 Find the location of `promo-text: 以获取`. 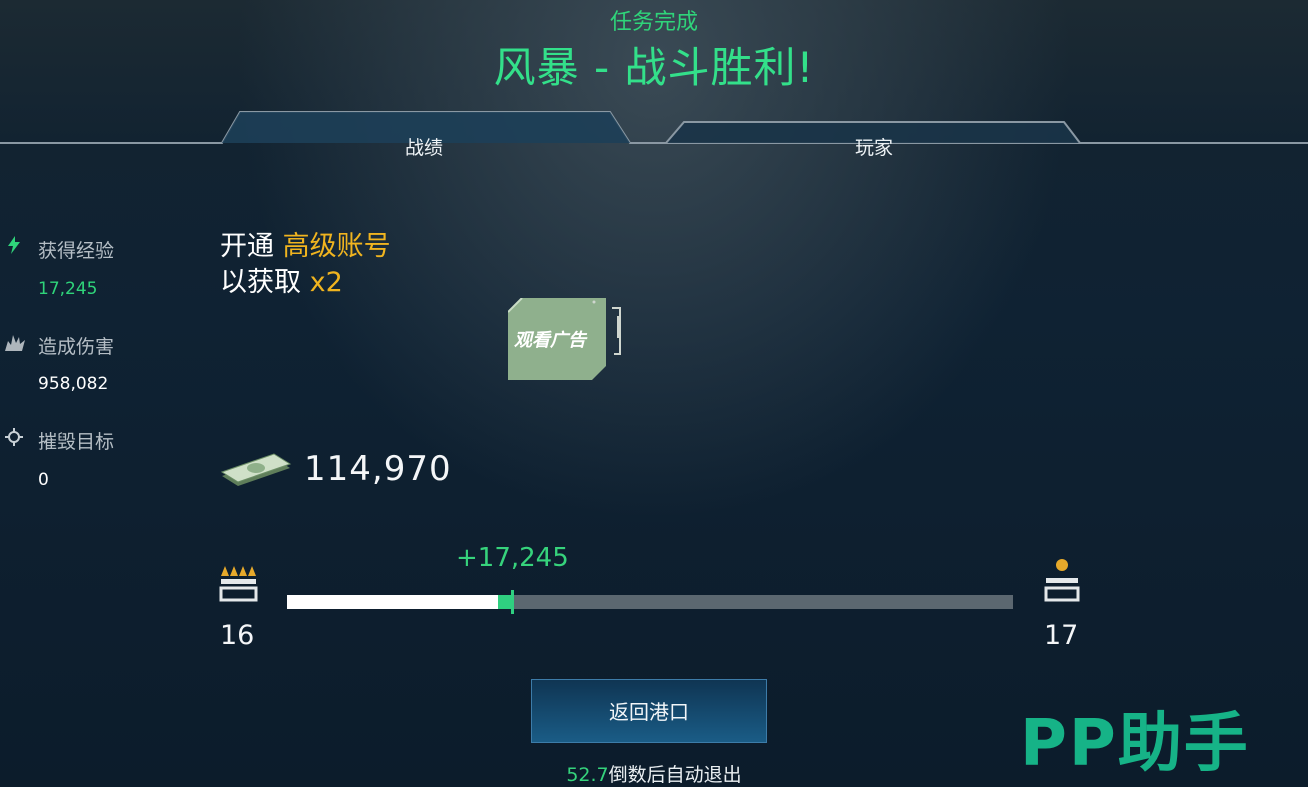

promo-text: 以获取 is located at coordinates (265, 282).